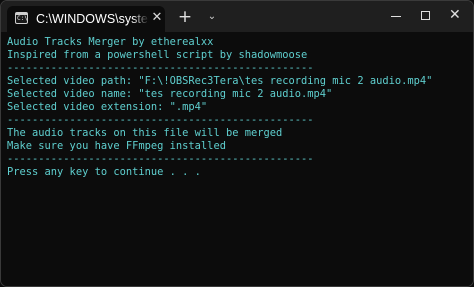 The width and height of the screenshot is (474, 287). I want to click on maximize-icon, so click(425, 15).